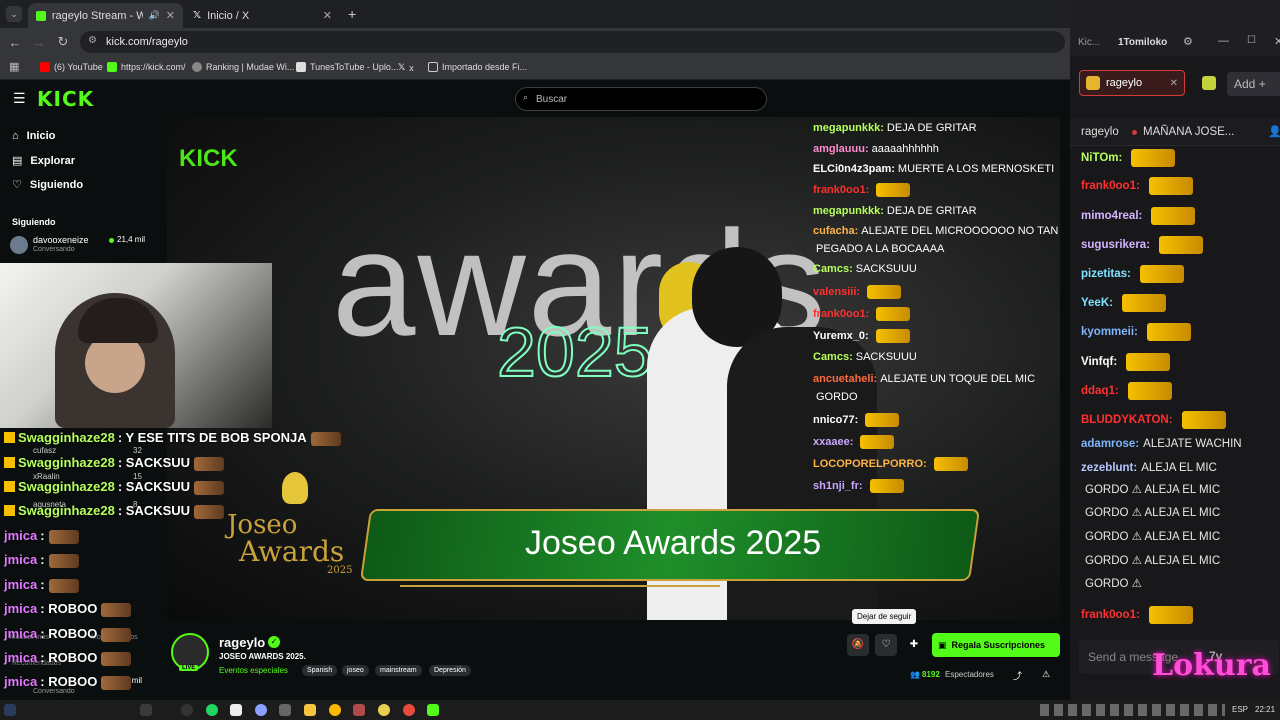 The image size is (1280, 720). Describe the element at coordinates (212, 710) in the screenshot. I see `spotify-icon` at that location.